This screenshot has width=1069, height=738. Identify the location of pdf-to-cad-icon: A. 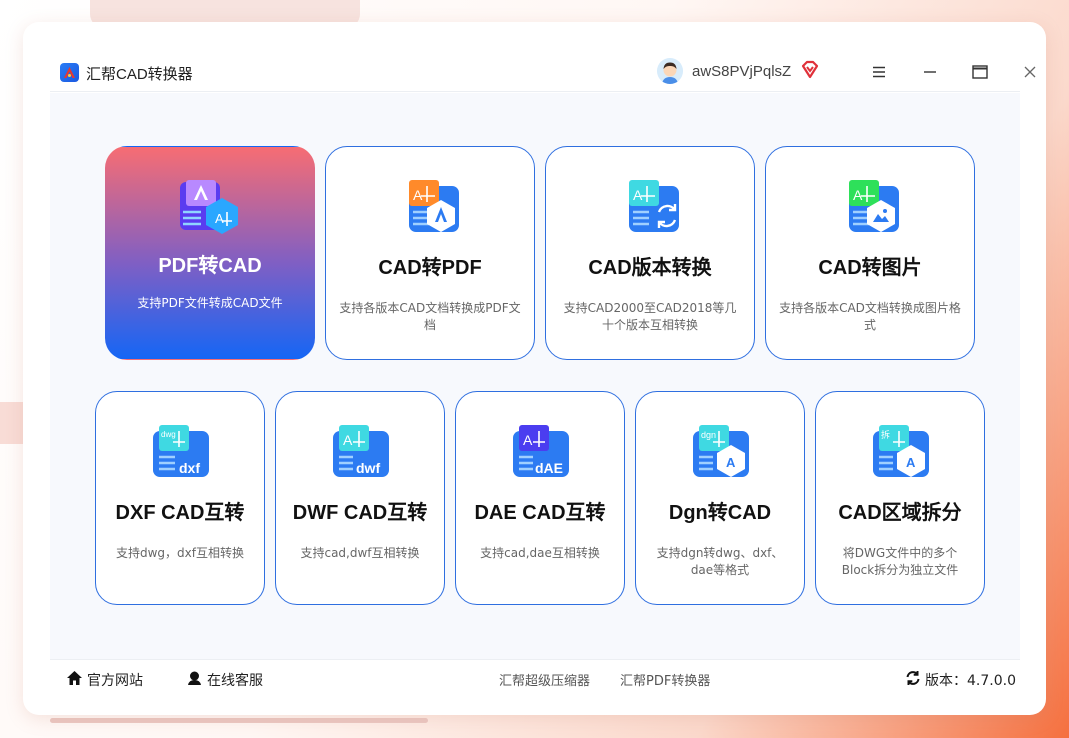
(210, 207).